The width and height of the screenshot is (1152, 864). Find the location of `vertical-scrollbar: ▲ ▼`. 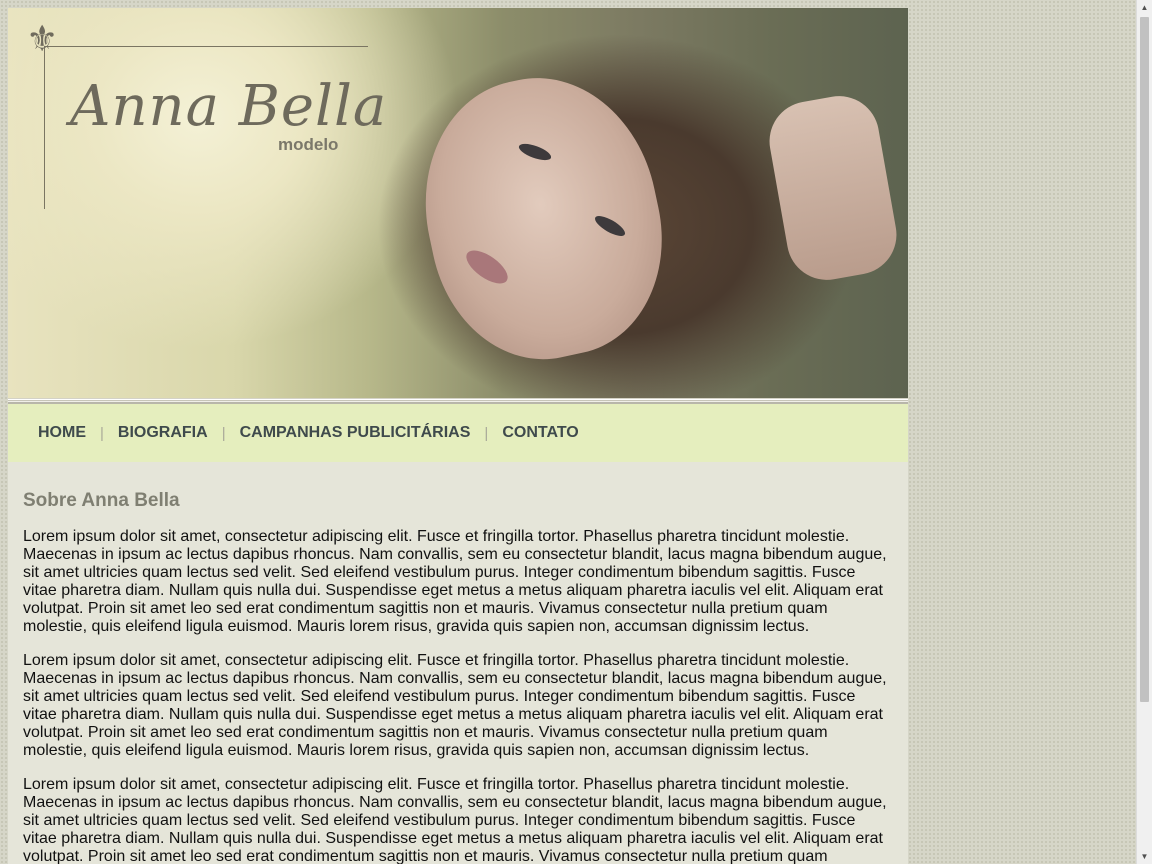

vertical-scrollbar: ▲ ▼ is located at coordinates (1144, 432).